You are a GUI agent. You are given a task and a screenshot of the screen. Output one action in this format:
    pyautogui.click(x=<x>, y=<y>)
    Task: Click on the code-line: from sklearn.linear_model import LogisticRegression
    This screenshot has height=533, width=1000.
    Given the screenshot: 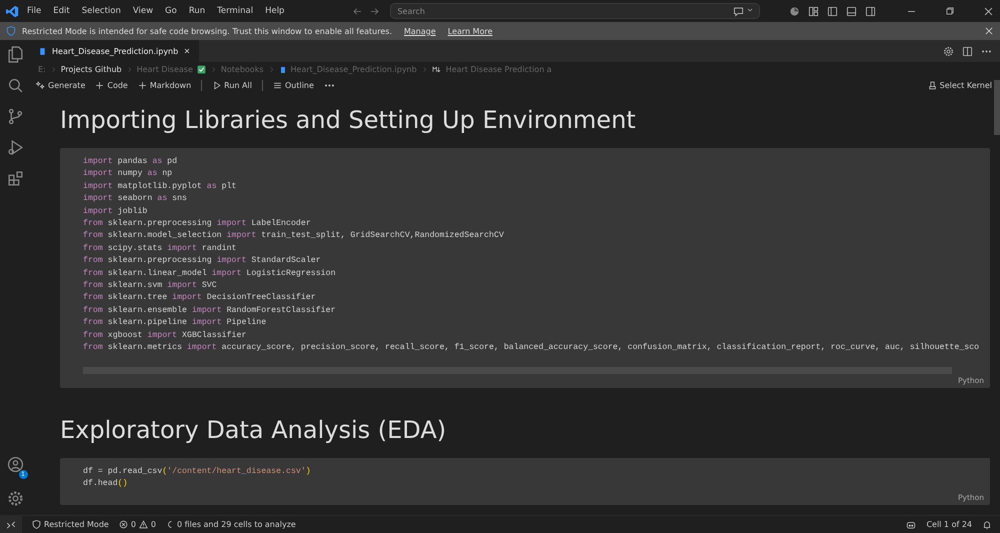 What is the action you would take?
    pyautogui.click(x=209, y=273)
    